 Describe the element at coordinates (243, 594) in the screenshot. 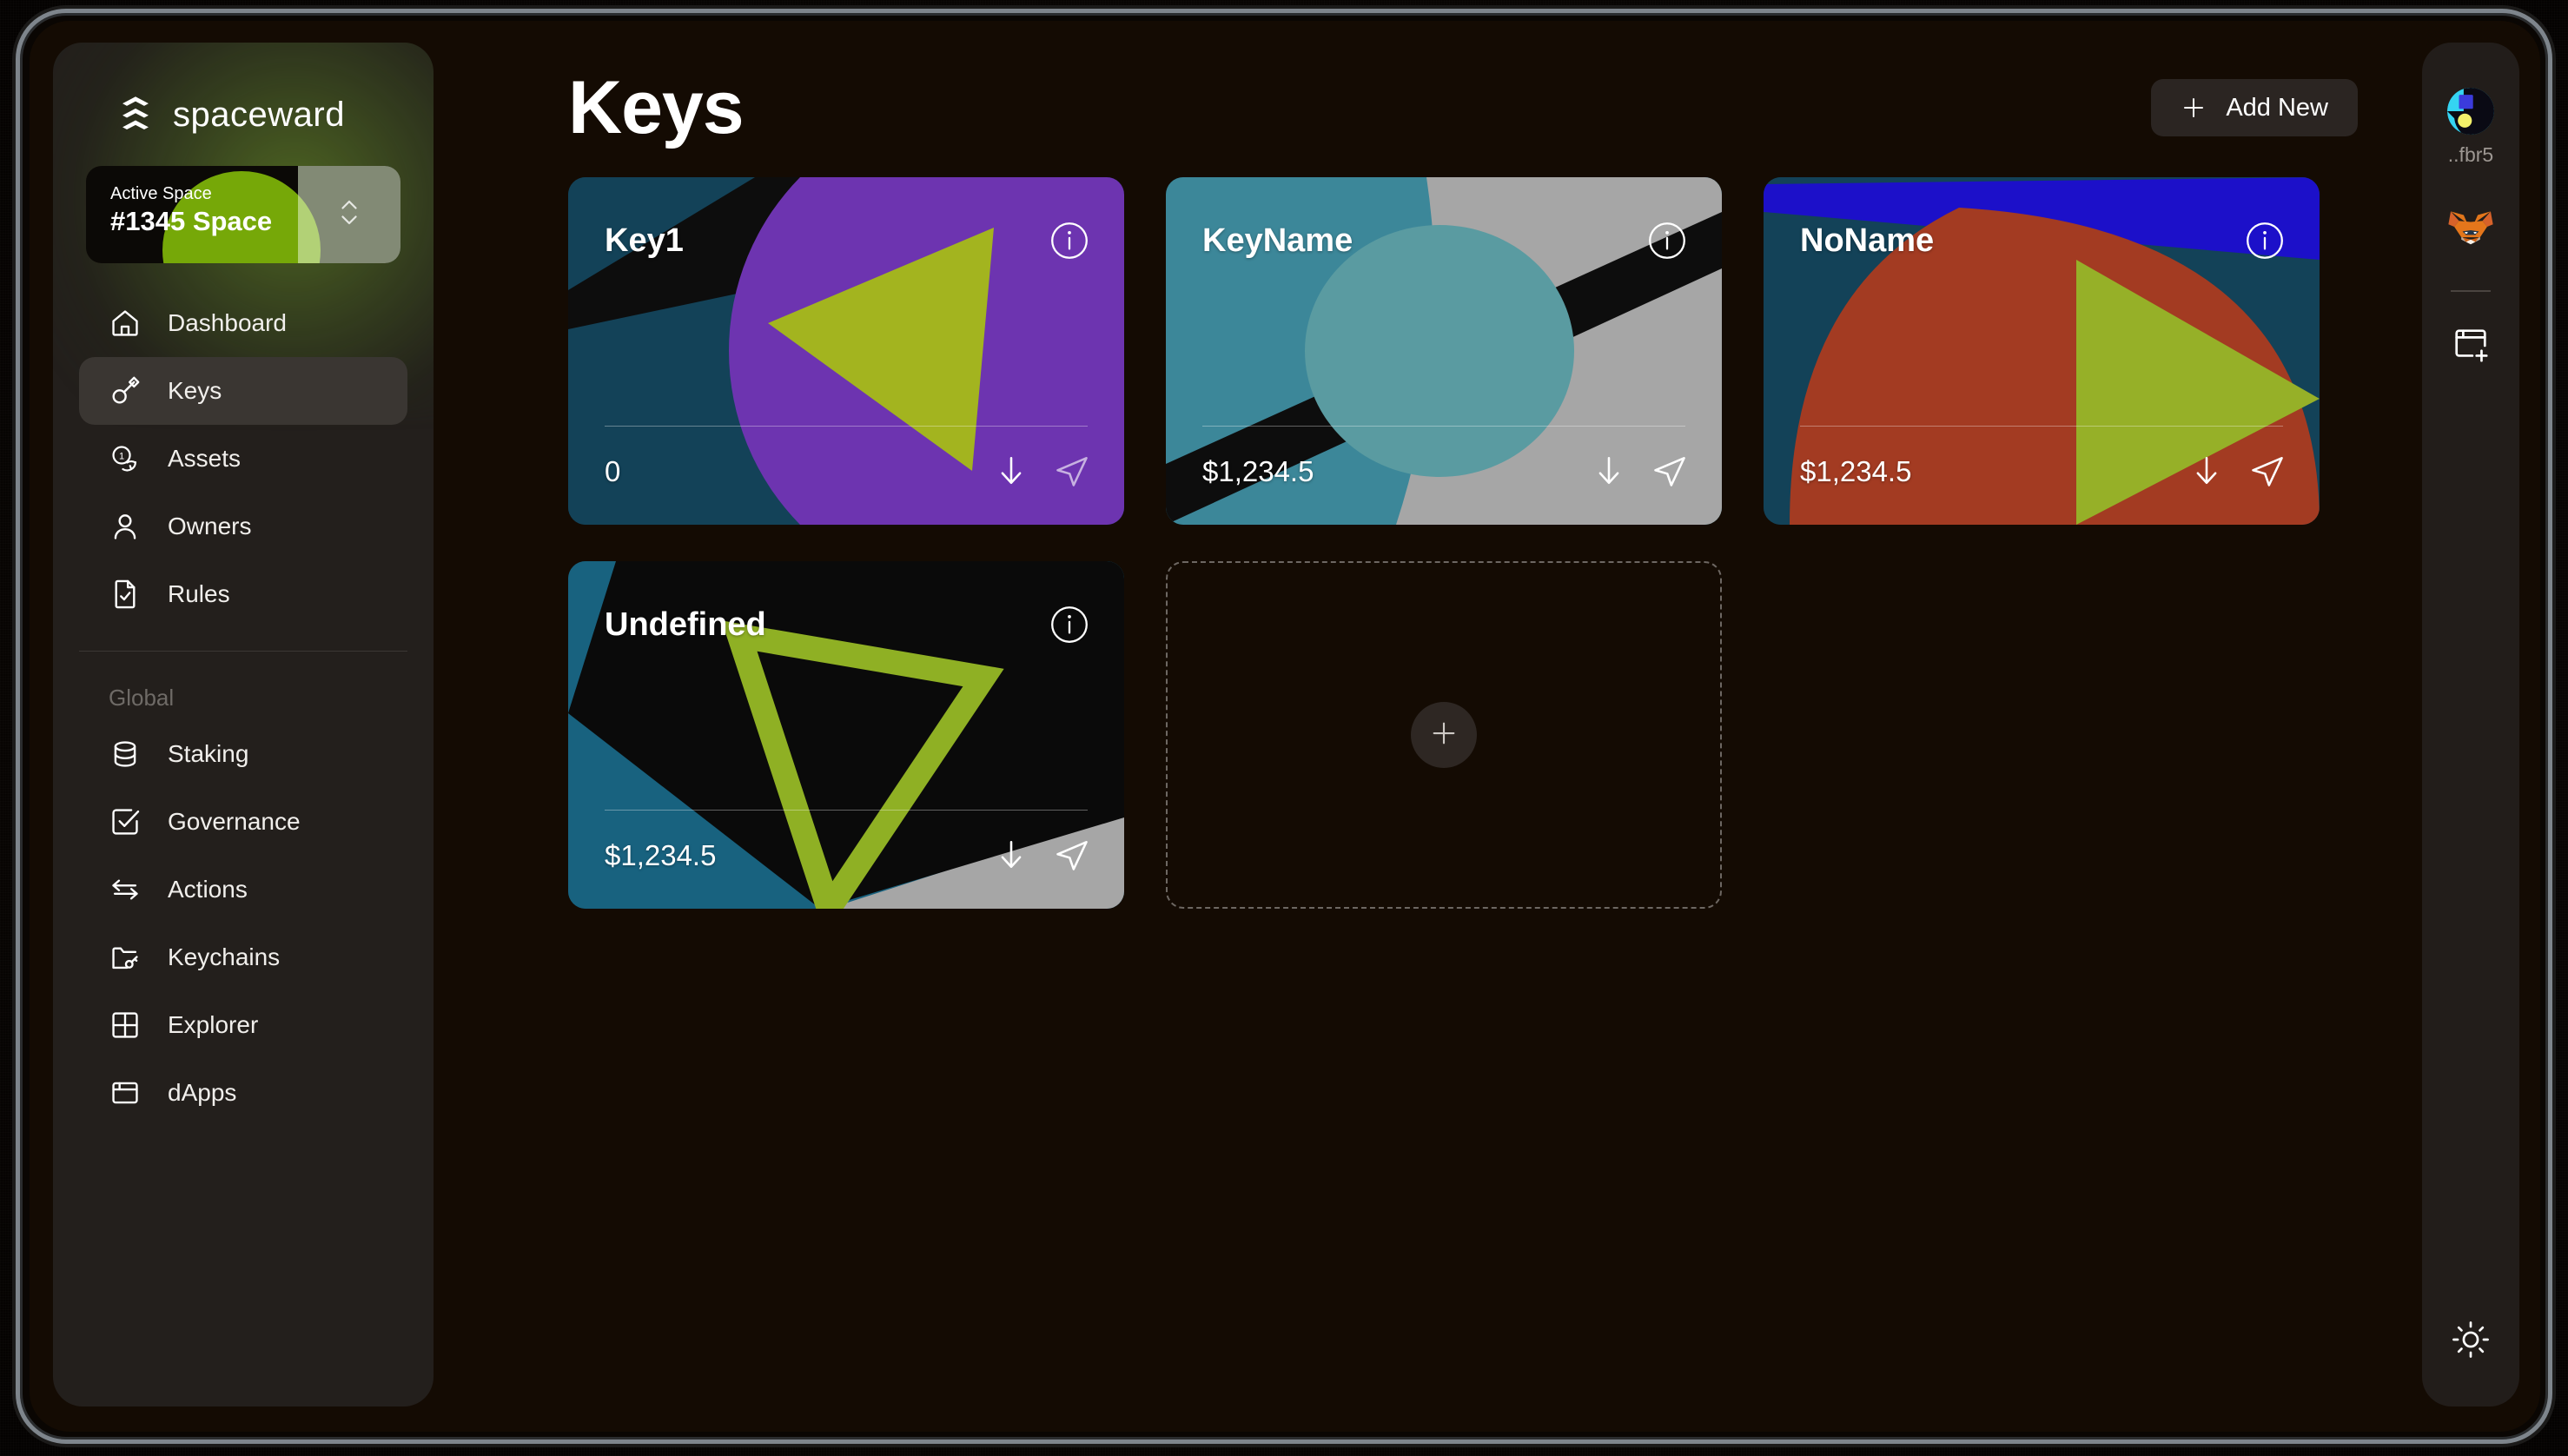

I see `sidebar-item-rules: Rules` at that location.